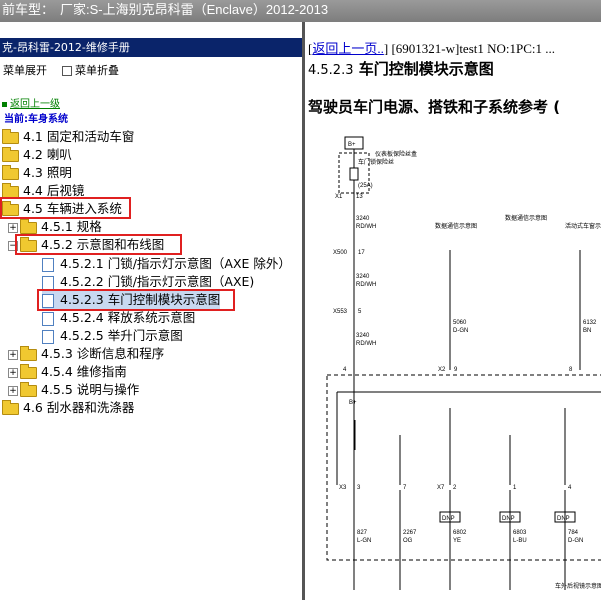 The image size is (601, 600). I want to click on x7-pin1-label: 1, so click(515, 488).